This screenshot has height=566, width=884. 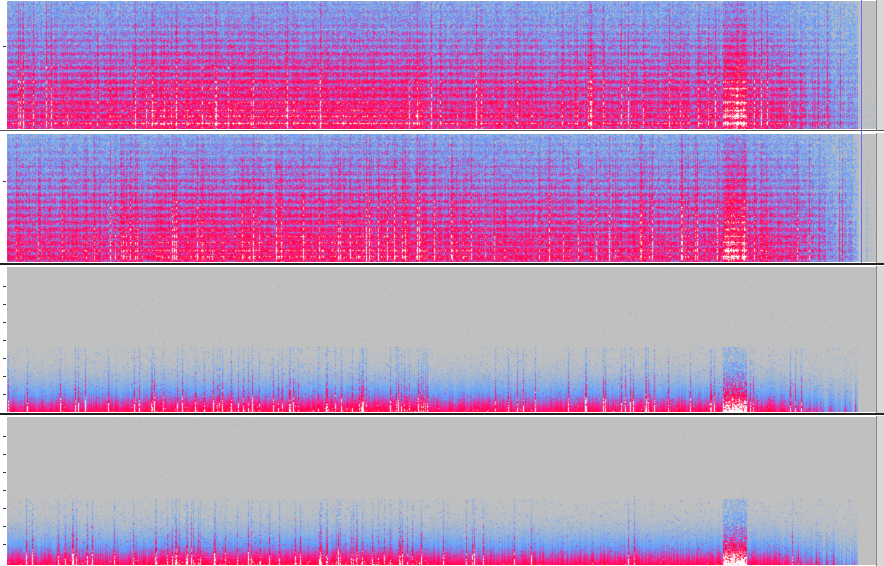 I want to click on playhead-cursor, so click(x=861, y=131).